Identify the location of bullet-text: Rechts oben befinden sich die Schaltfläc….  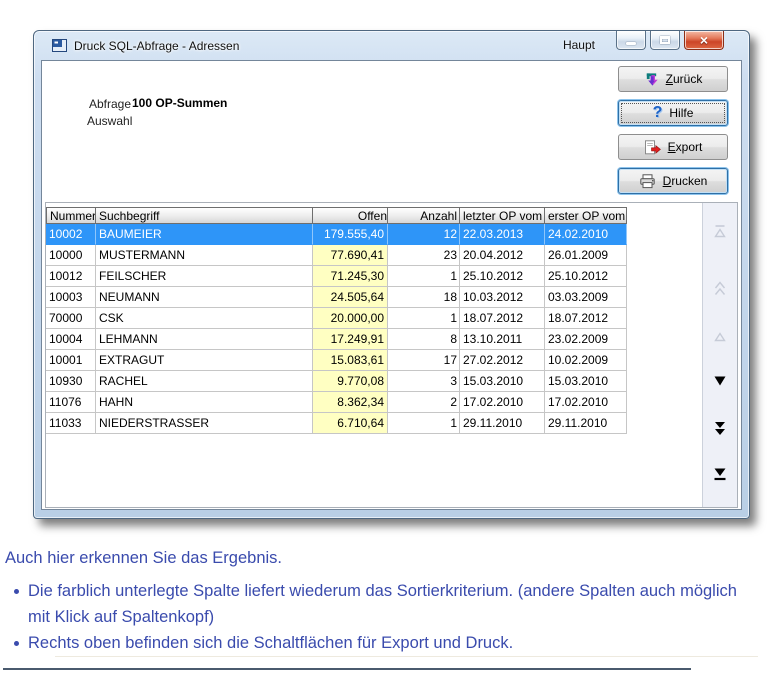
(271, 643).